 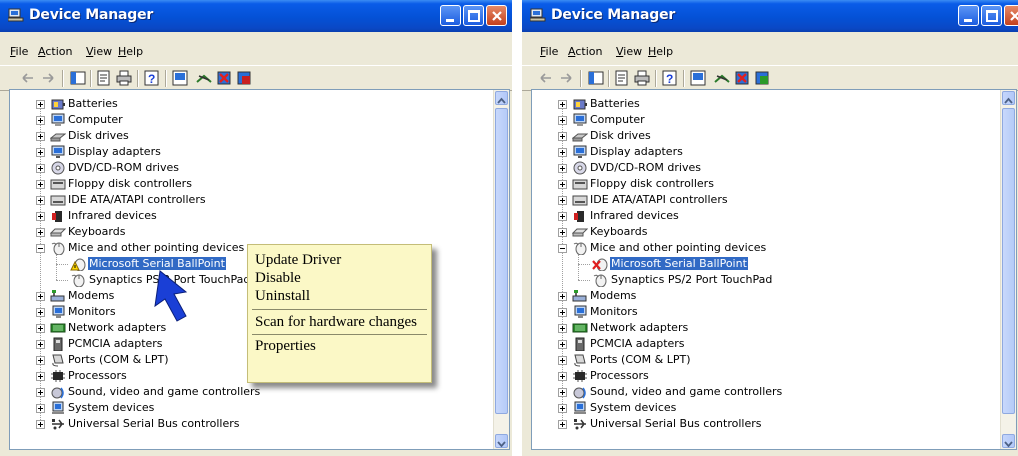 I want to click on help-icon: ?, so click(x=670, y=78).